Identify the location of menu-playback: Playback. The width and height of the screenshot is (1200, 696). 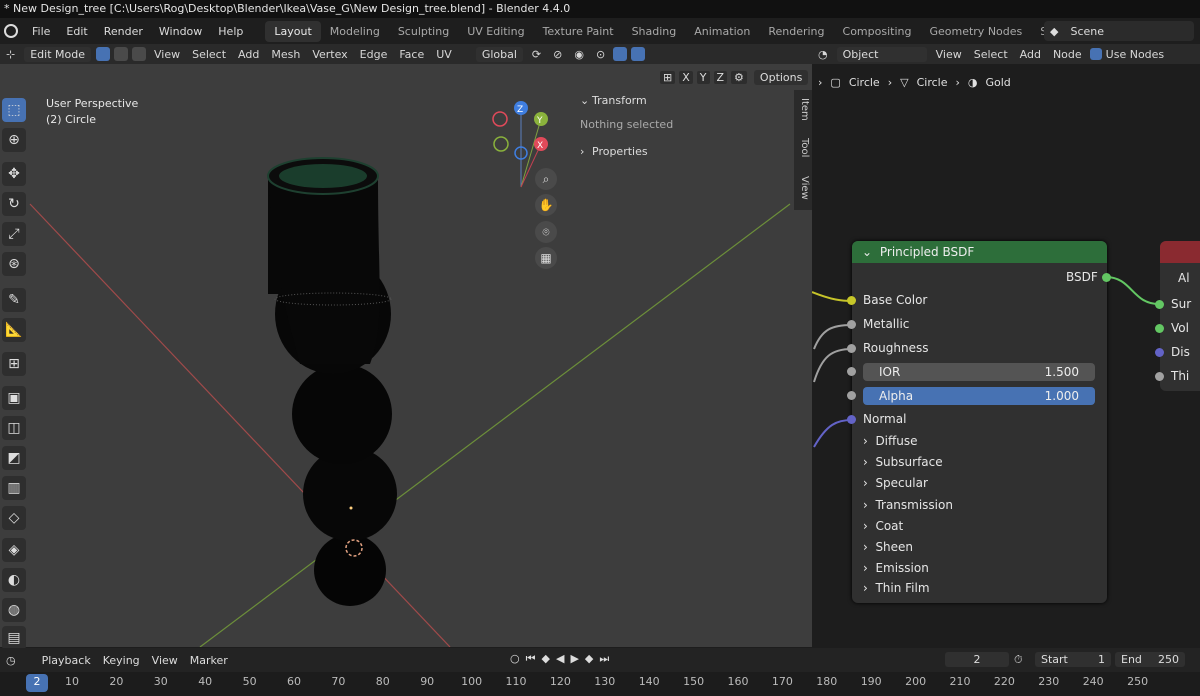
(66, 660).